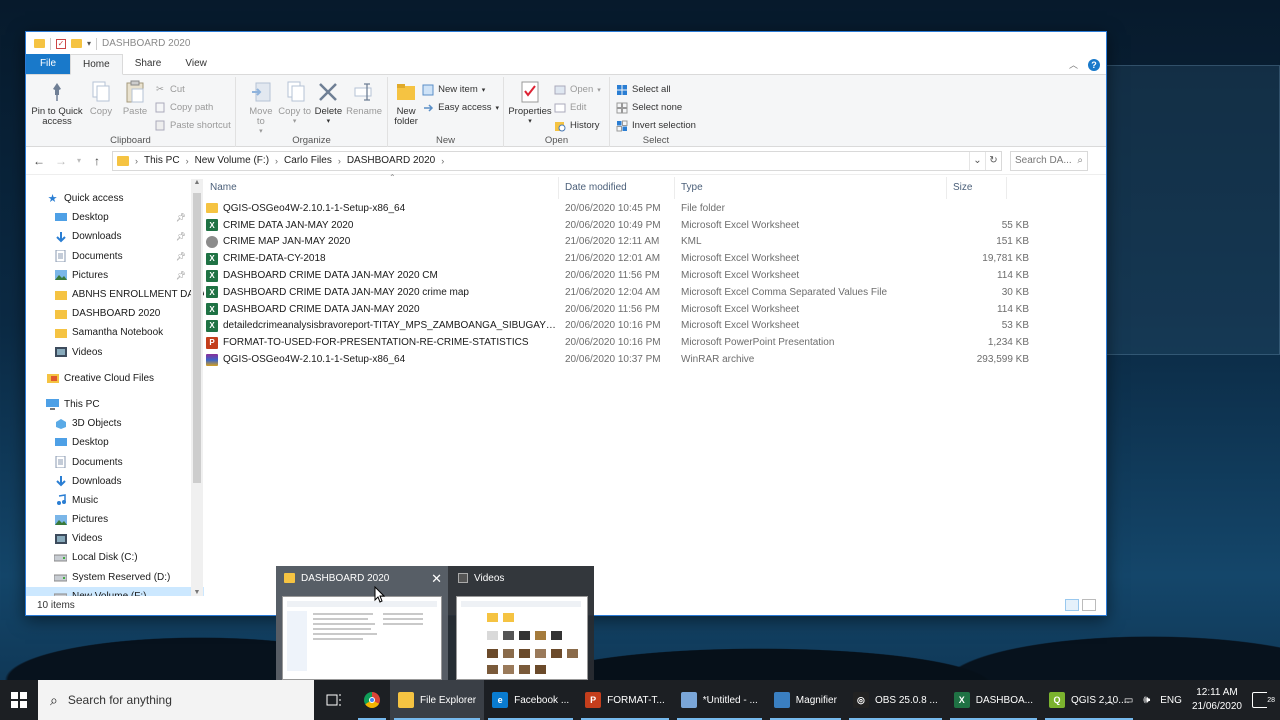 The width and height of the screenshot is (1280, 720). Describe the element at coordinates (19, 700) in the screenshot. I see `start-button` at that location.